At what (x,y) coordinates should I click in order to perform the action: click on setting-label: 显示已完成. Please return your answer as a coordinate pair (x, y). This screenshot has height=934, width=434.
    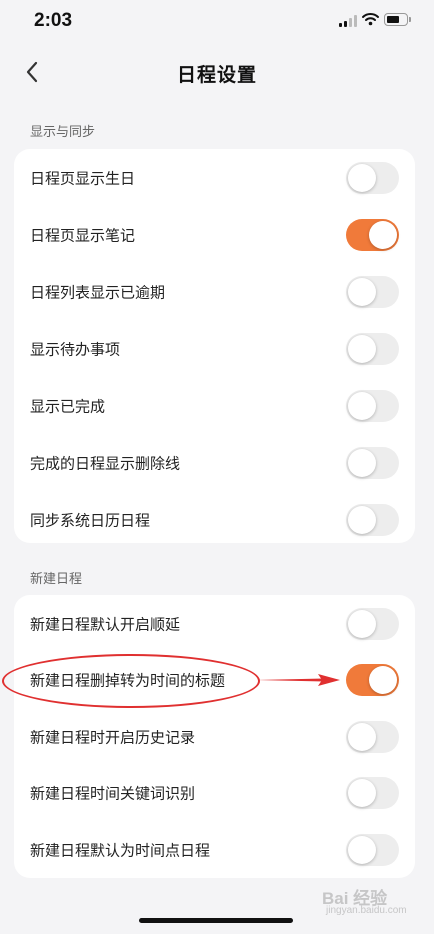
    Looking at the image, I should click on (68, 406).